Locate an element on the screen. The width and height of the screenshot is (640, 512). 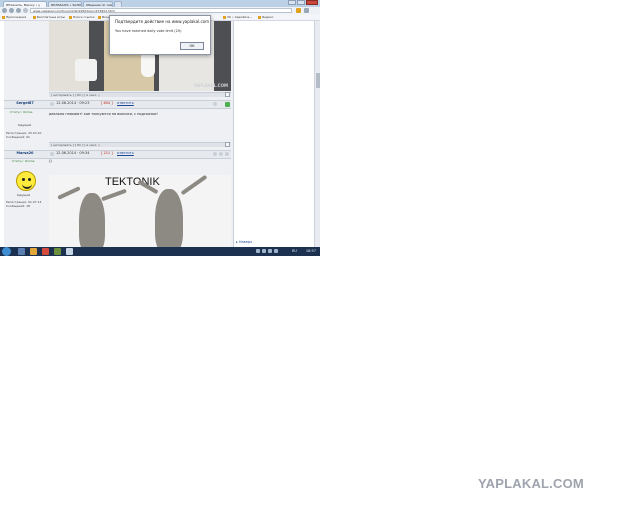
minimize-button is located at coordinates (292, 2).